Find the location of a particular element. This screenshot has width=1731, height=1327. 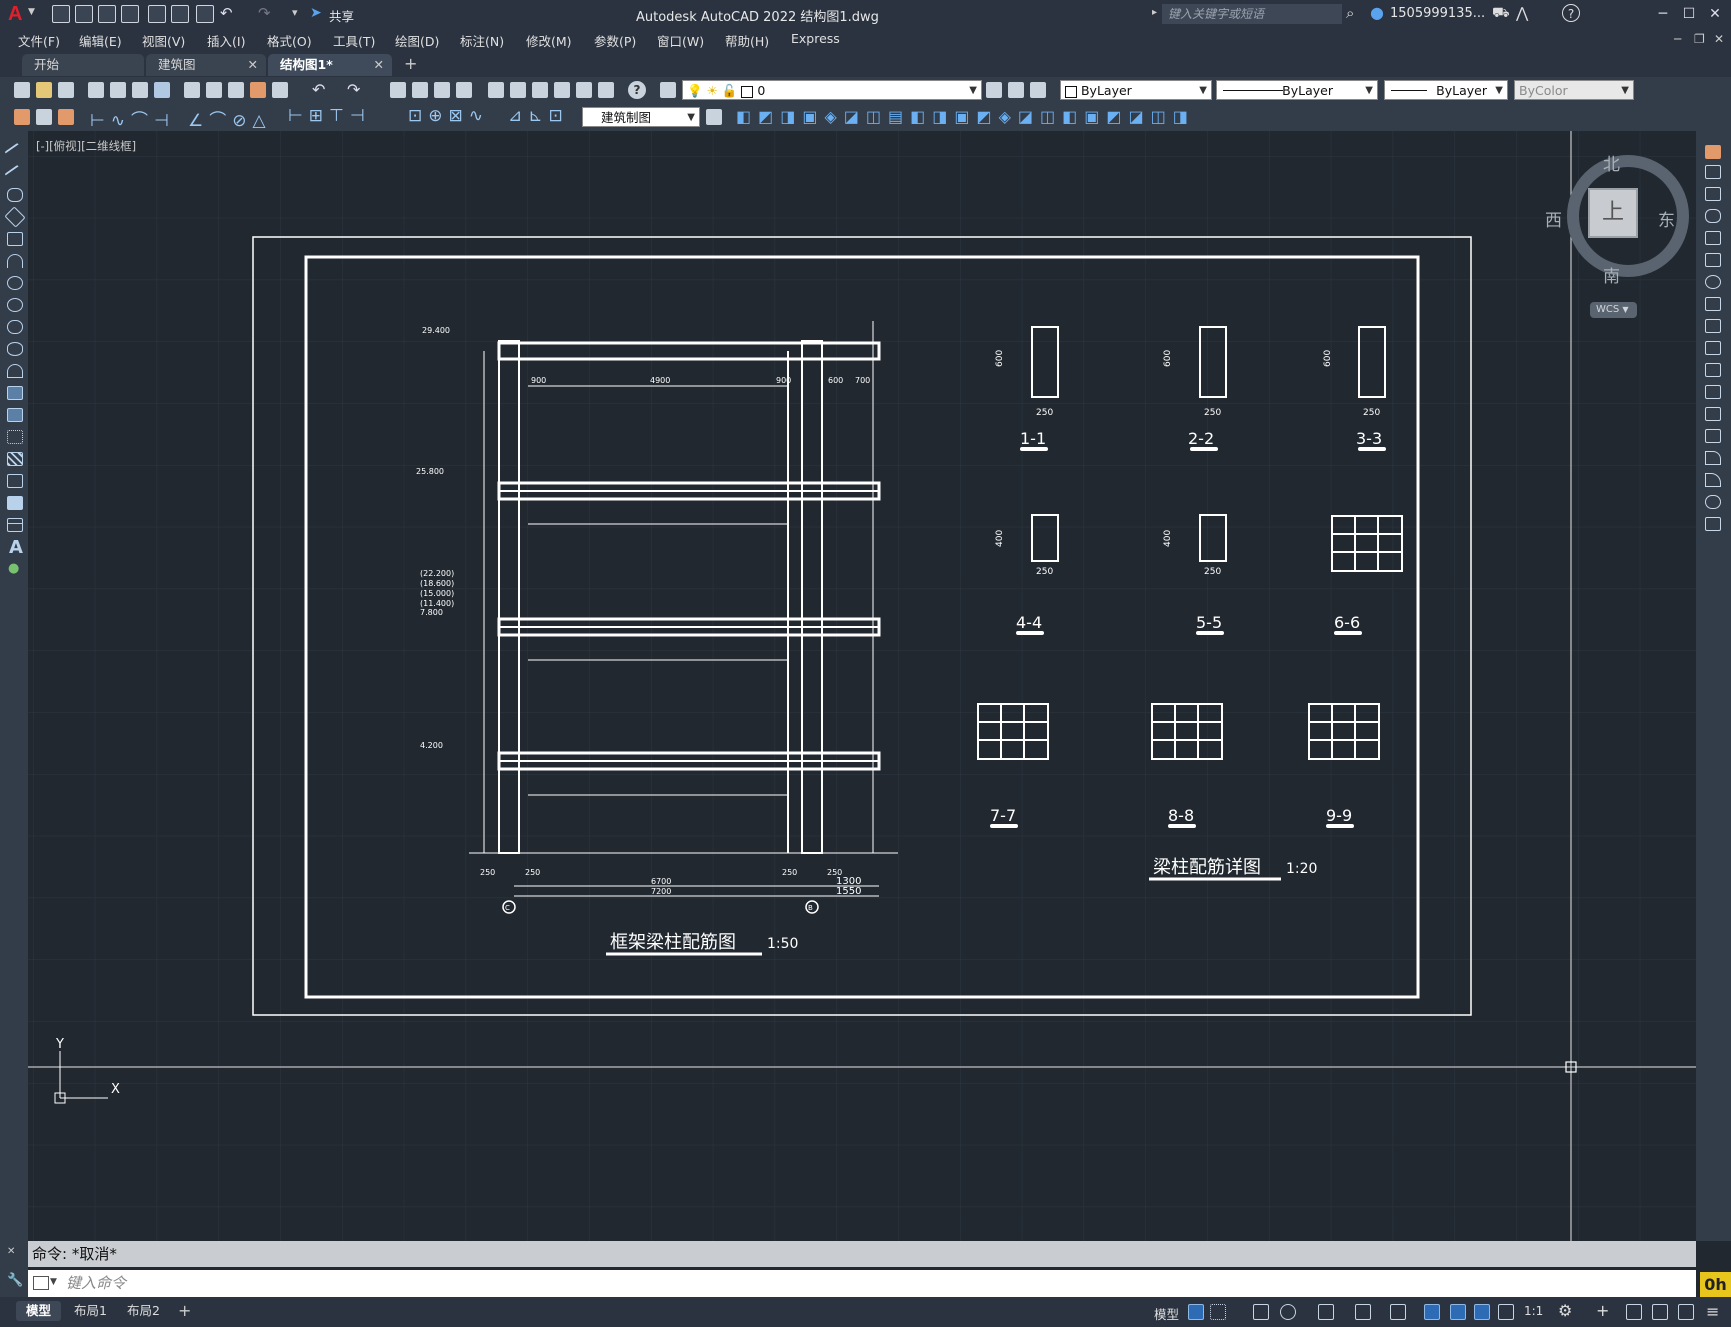

lineweight-dropdown: ByLayer ▼ is located at coordinates (1446, 90).